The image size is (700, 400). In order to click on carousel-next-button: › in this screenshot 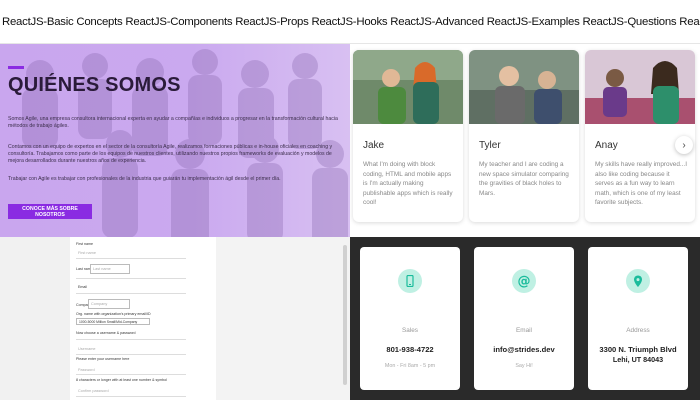, I will do `click(684, 145)`.